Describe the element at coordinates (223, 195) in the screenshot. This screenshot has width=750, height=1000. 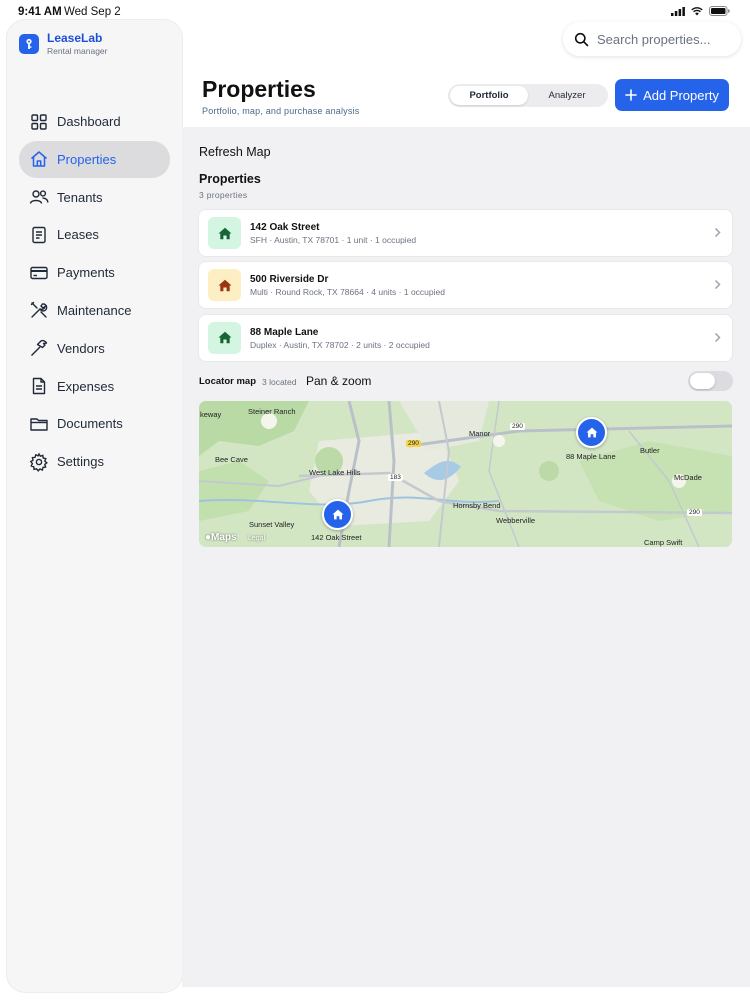
I see `property-count: 3 properties` at that location.